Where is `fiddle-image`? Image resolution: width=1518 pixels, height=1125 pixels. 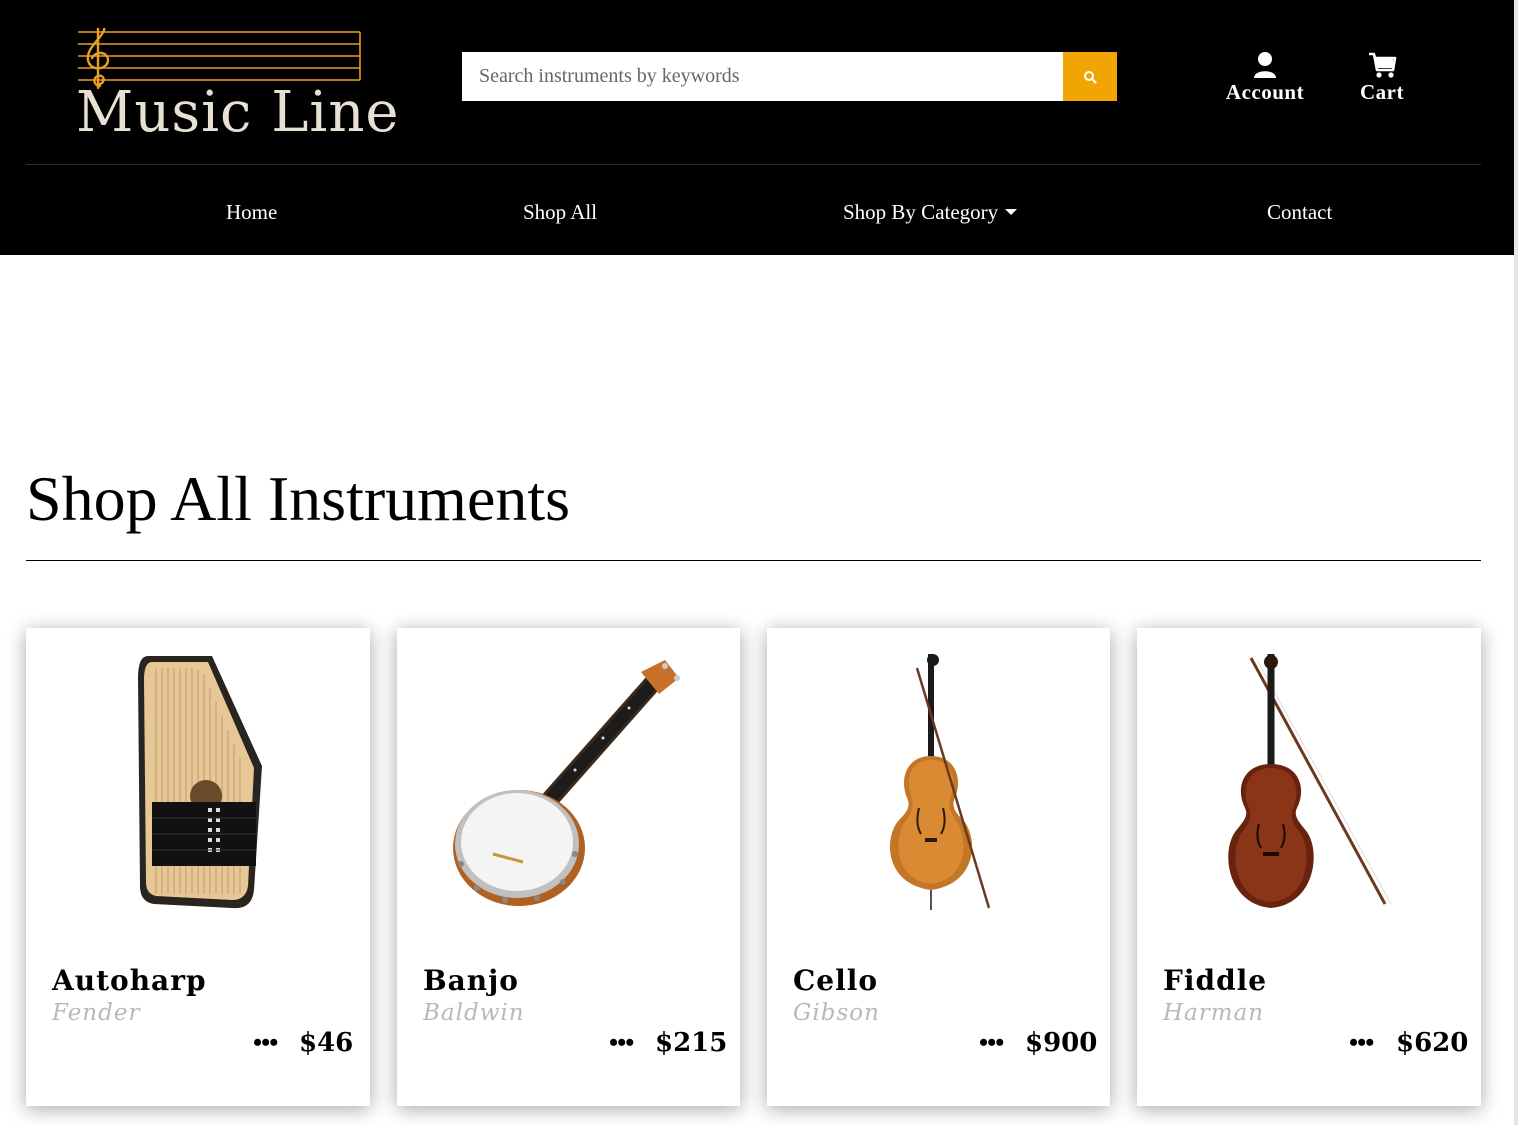
fiddle-image is located at coordinates (1310, 781).